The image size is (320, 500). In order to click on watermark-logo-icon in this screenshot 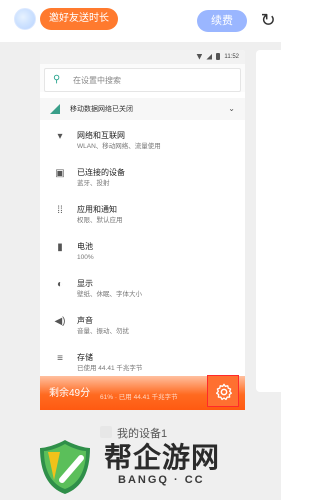, I will do `click(65, 467)`.